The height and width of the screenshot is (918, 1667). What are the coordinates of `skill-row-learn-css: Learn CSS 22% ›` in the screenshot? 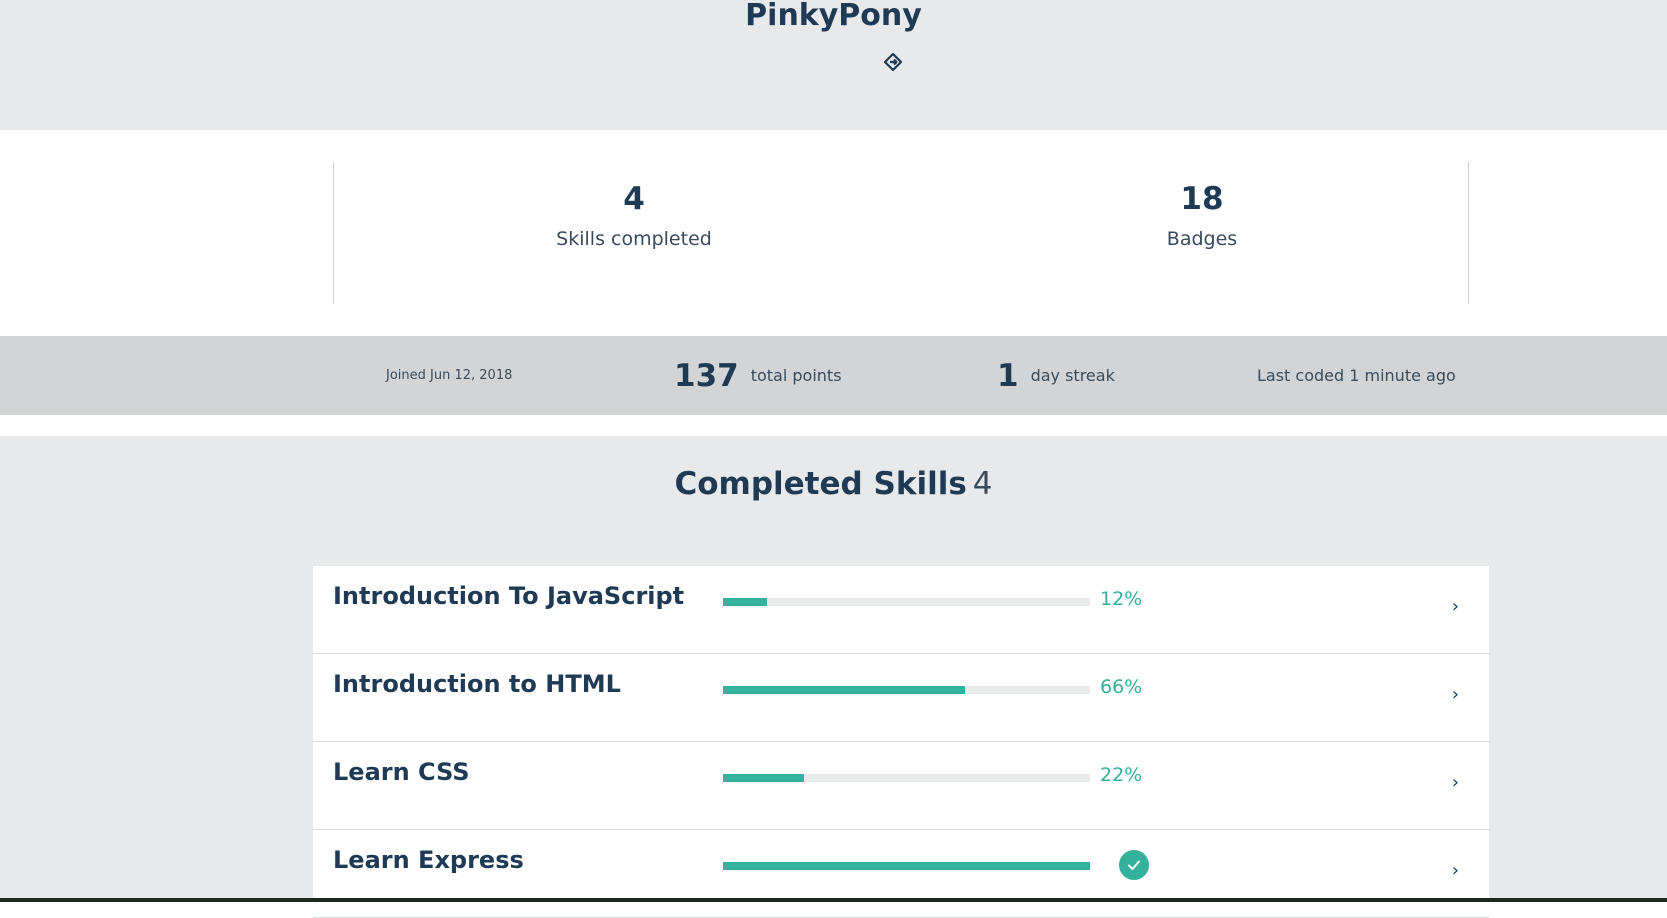 It's located at (901, 786).